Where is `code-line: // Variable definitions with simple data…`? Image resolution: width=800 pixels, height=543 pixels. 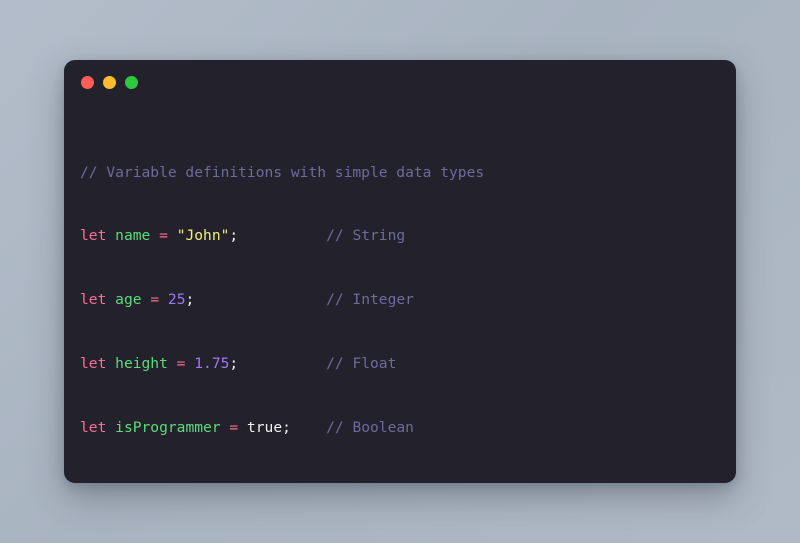
code-line: // Variable definitions with simple data… is located at coordinates (408, 172).